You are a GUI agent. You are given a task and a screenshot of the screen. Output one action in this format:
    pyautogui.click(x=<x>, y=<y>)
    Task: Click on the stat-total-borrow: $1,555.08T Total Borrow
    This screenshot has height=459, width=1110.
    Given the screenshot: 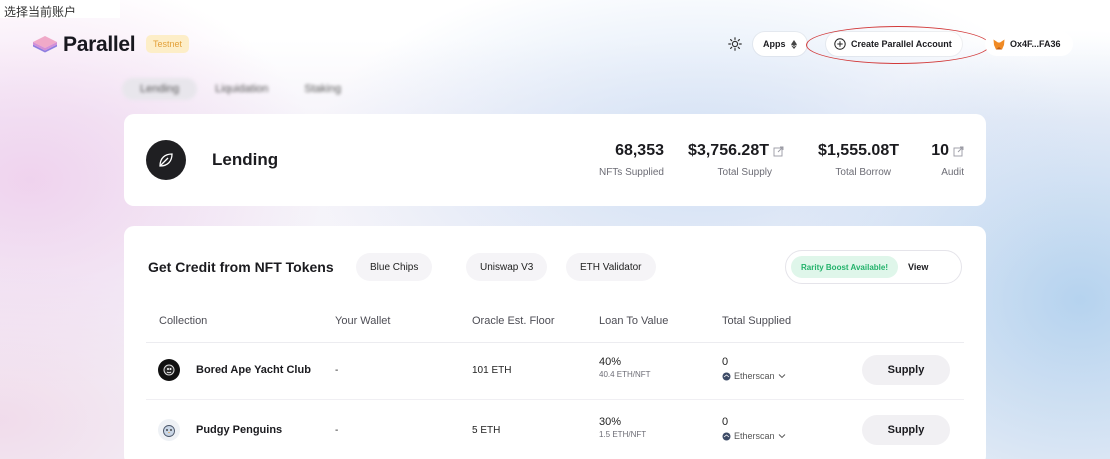 What is the action you would take?
    pyautogui.click(x=846, y=160)
    